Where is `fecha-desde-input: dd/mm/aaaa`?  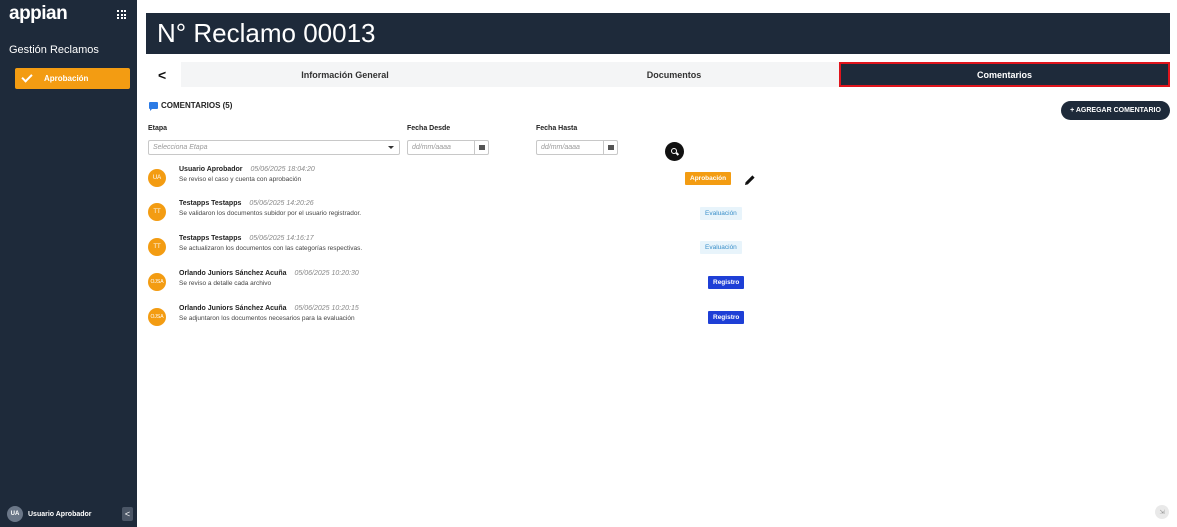
fecha-desde-input: dd/mm/aaaa is located at coordinates (448, 147).